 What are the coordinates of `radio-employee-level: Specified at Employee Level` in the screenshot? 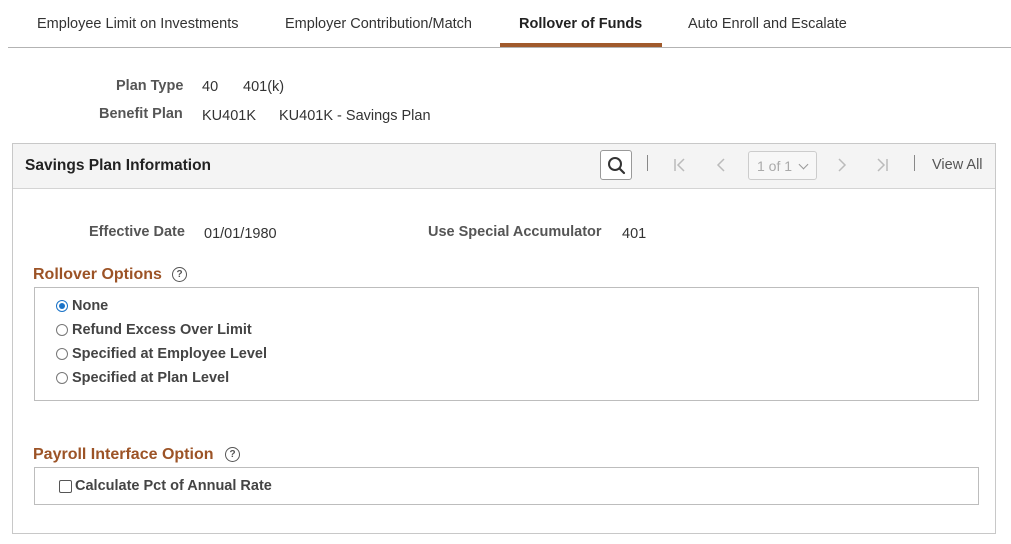 It's located at (161, 354).